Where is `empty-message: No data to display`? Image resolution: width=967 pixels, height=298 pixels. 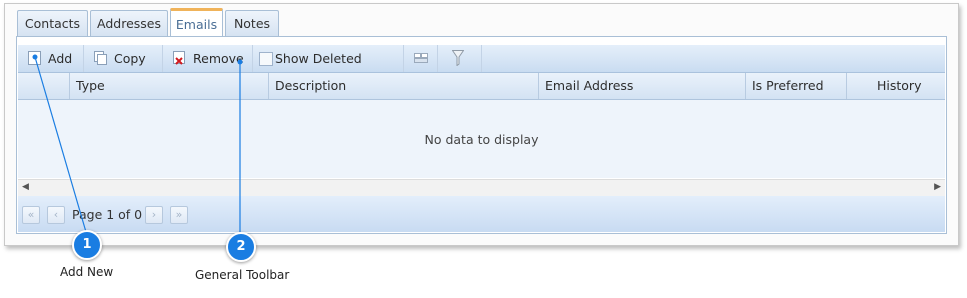
empty-message: No data to display is located at coordinates (481, 139).